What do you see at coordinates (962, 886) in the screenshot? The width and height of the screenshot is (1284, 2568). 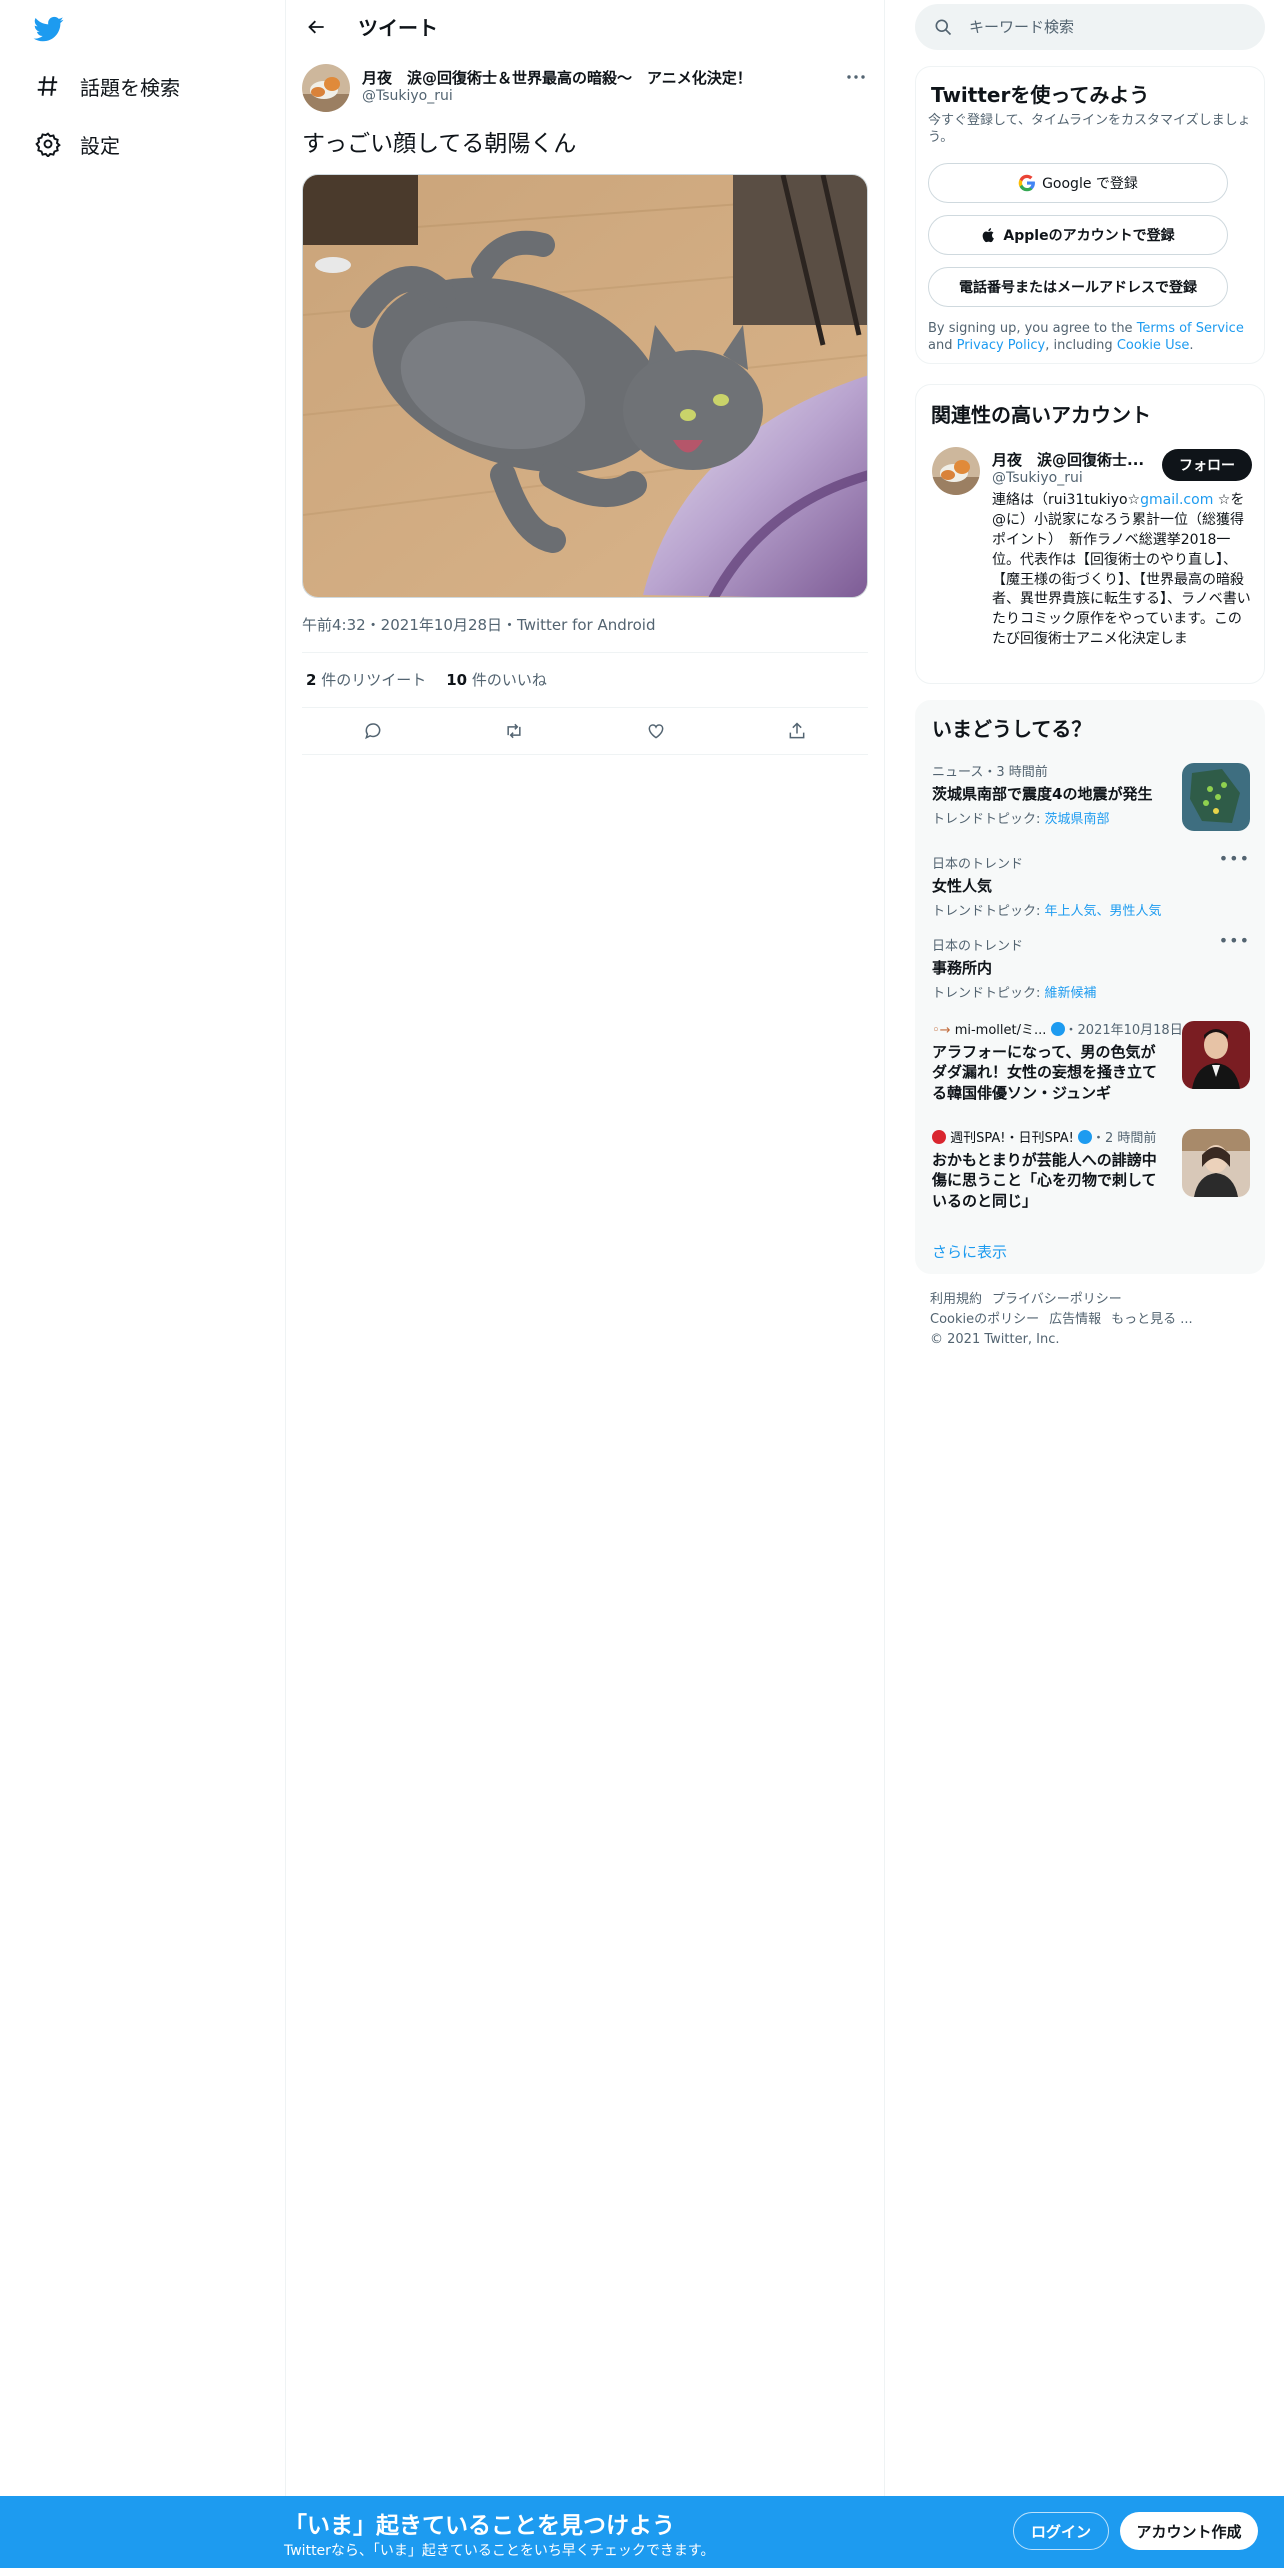 I see `trend-name: 女性人気` at bounding box center [962, 886].